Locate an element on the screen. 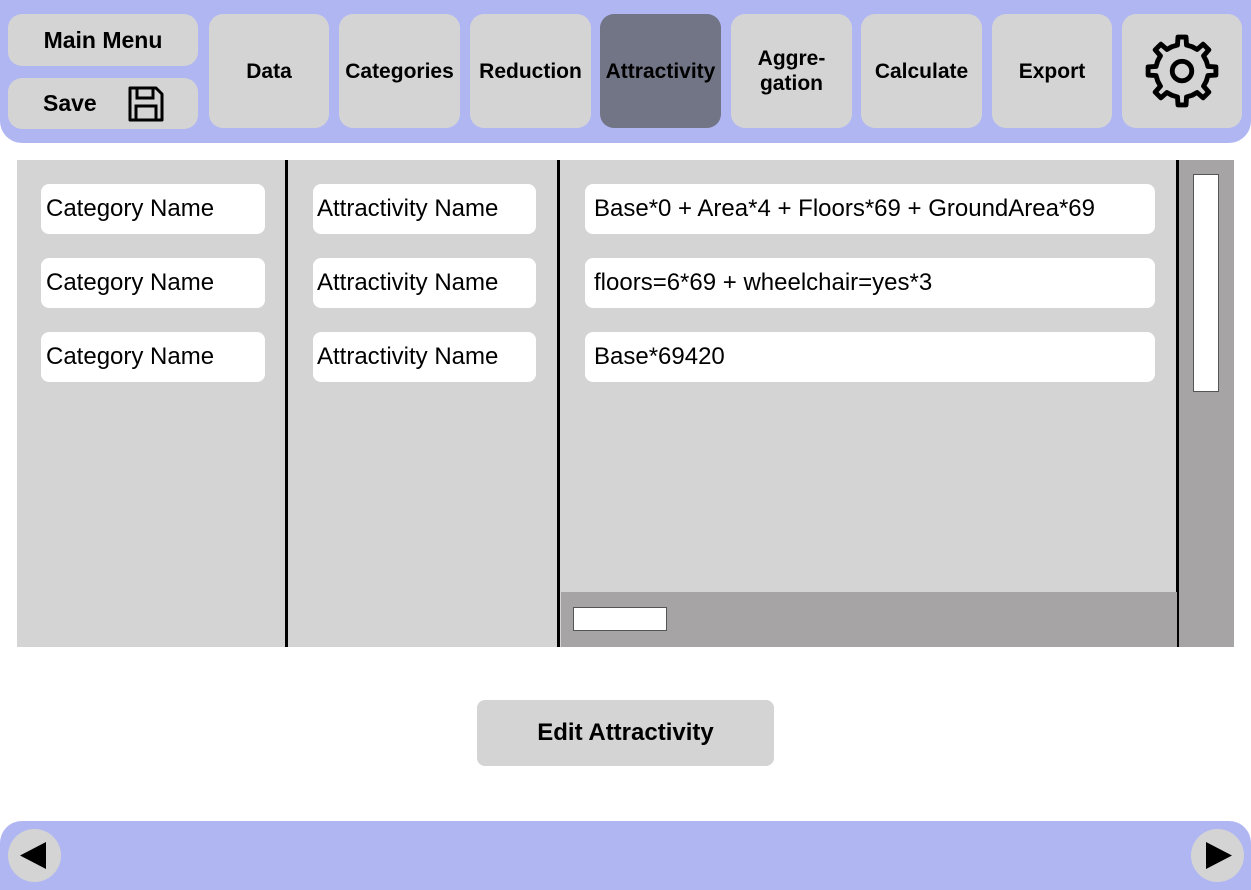 Image resolution: width=1251 pixels, height=890 pixels. tab-categories-label: Categories is located at coordinates (399, 71).